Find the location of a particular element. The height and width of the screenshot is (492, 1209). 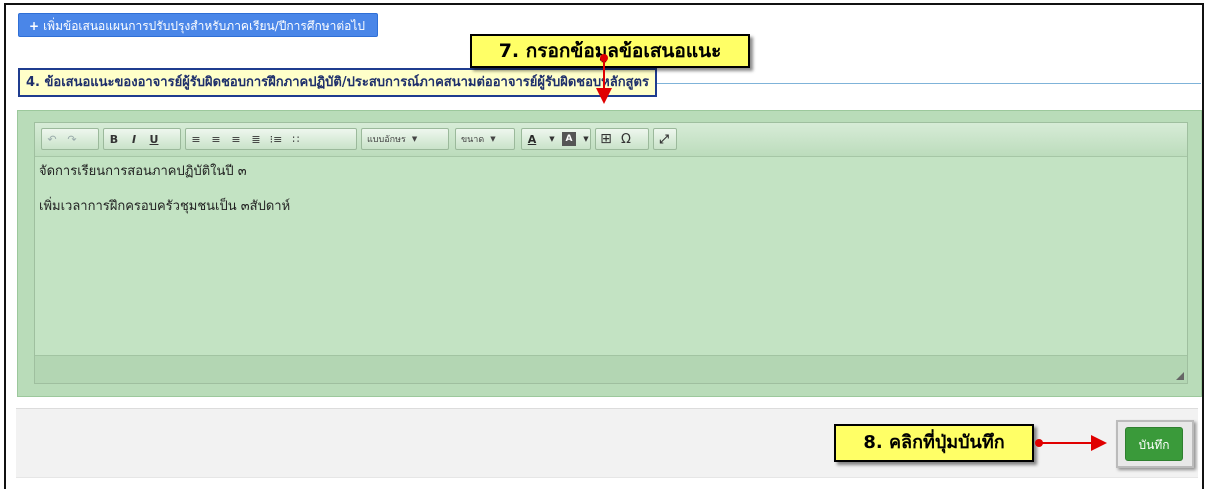

align-right-icon: ≡ is located at coordinates (236, 139).